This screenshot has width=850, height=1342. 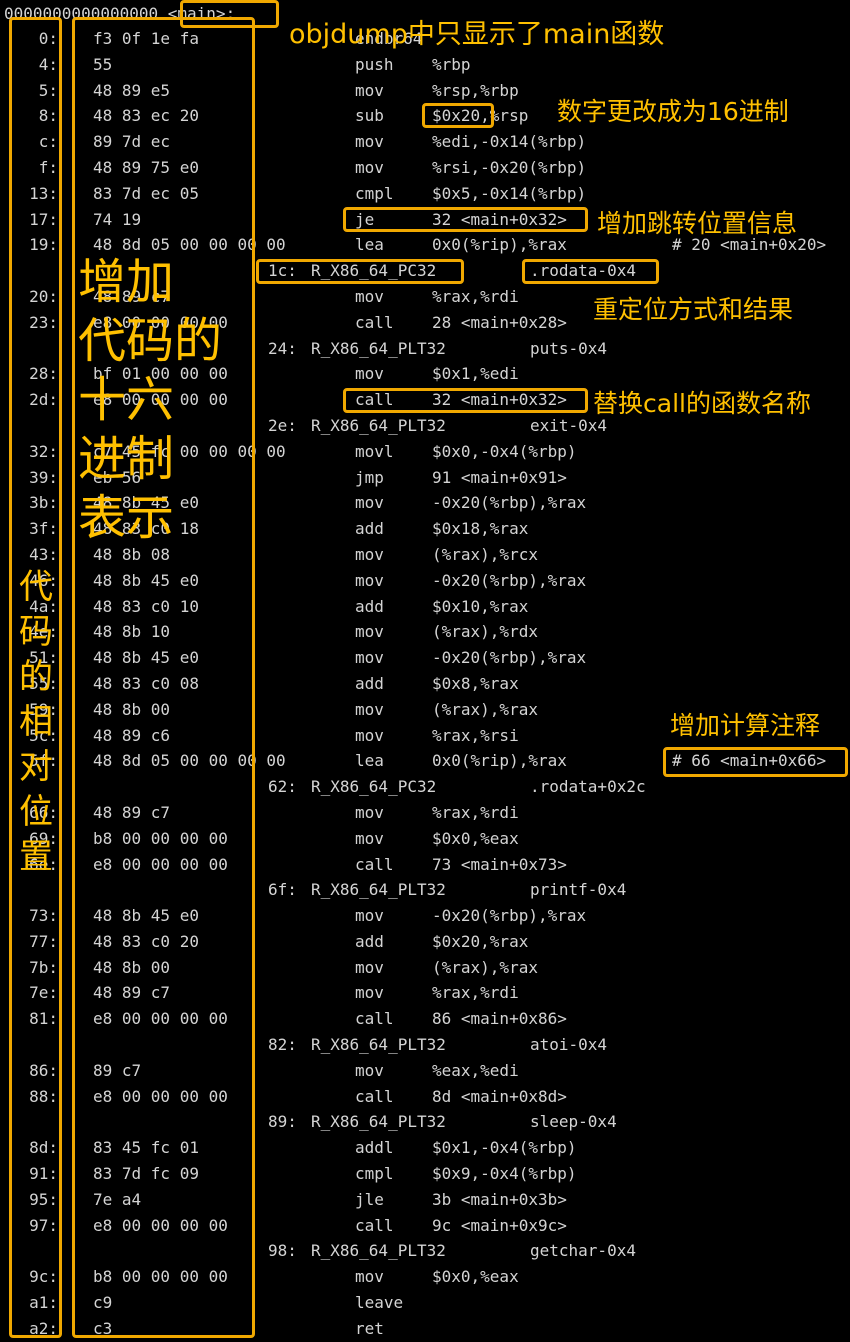 What do you see at coordinates (499, 477) in the screenshot?
I see `instruction-operands: 91 <main+0x91>` at bounding box center [499, 477].